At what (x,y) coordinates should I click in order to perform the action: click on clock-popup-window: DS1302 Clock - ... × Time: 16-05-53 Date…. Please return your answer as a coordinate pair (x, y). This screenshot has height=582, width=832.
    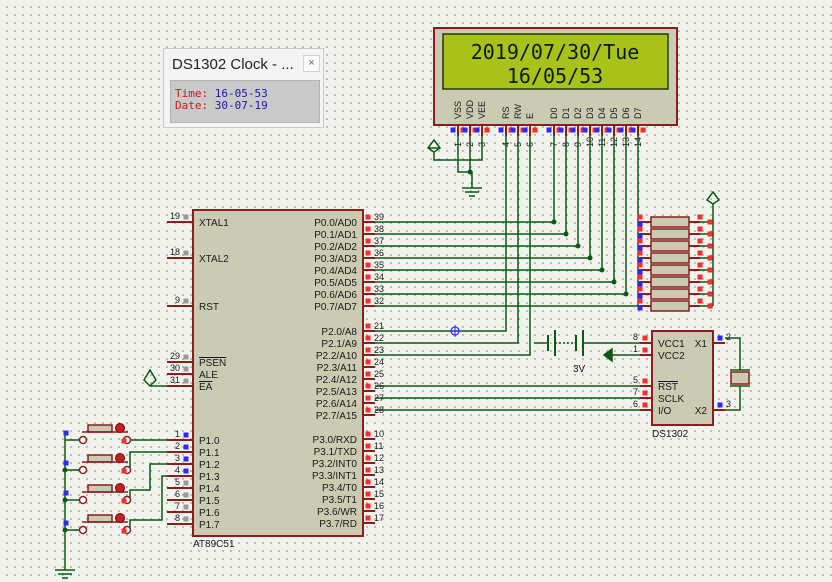
    Looking at the image, I should click on (243, 88).